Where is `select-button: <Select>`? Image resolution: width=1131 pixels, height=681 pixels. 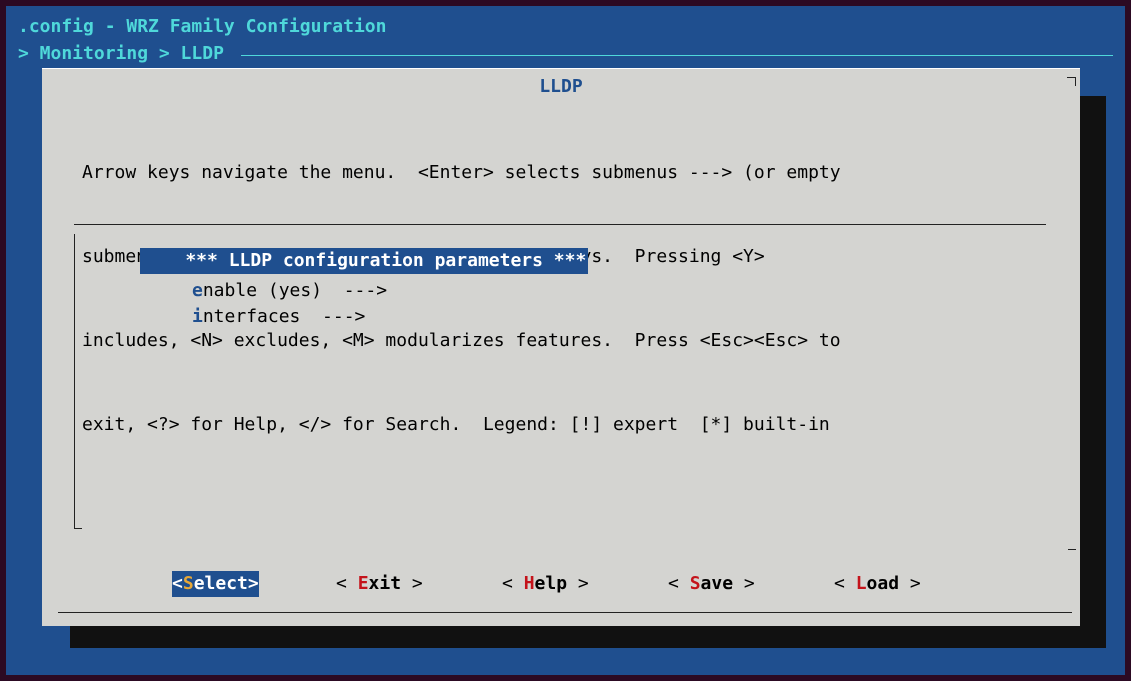
select-button: <Select> is located at coordinates (215, 584).